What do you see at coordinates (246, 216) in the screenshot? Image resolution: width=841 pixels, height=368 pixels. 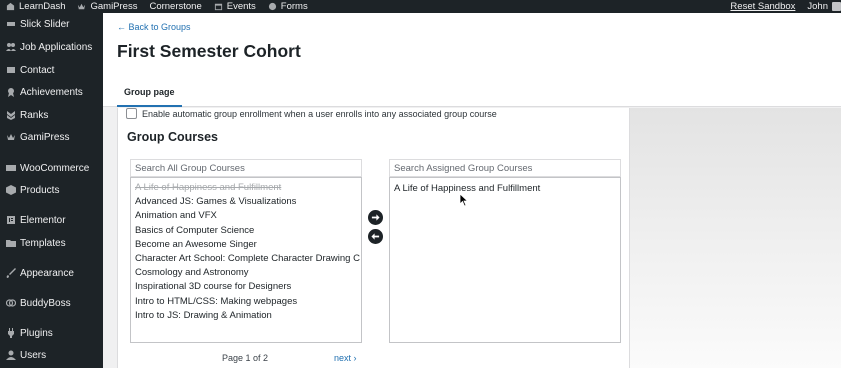 I see `course-option: Animation and VFX` at bounding box center [246, 216].